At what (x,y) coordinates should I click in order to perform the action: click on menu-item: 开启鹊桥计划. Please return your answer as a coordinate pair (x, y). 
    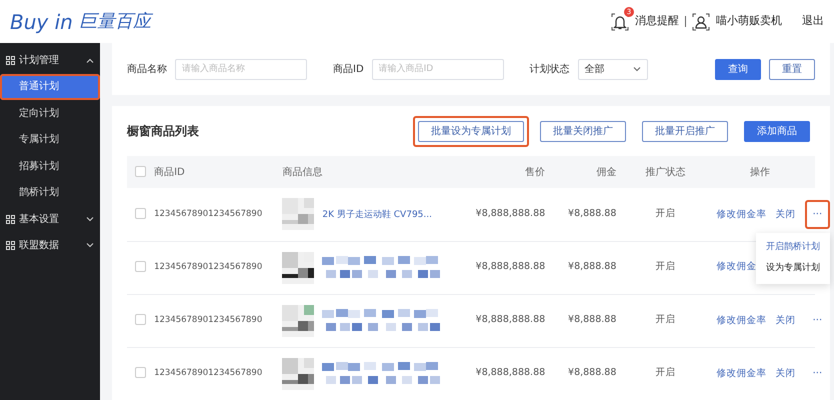
    Looking at the image, I should click on (793, 247).